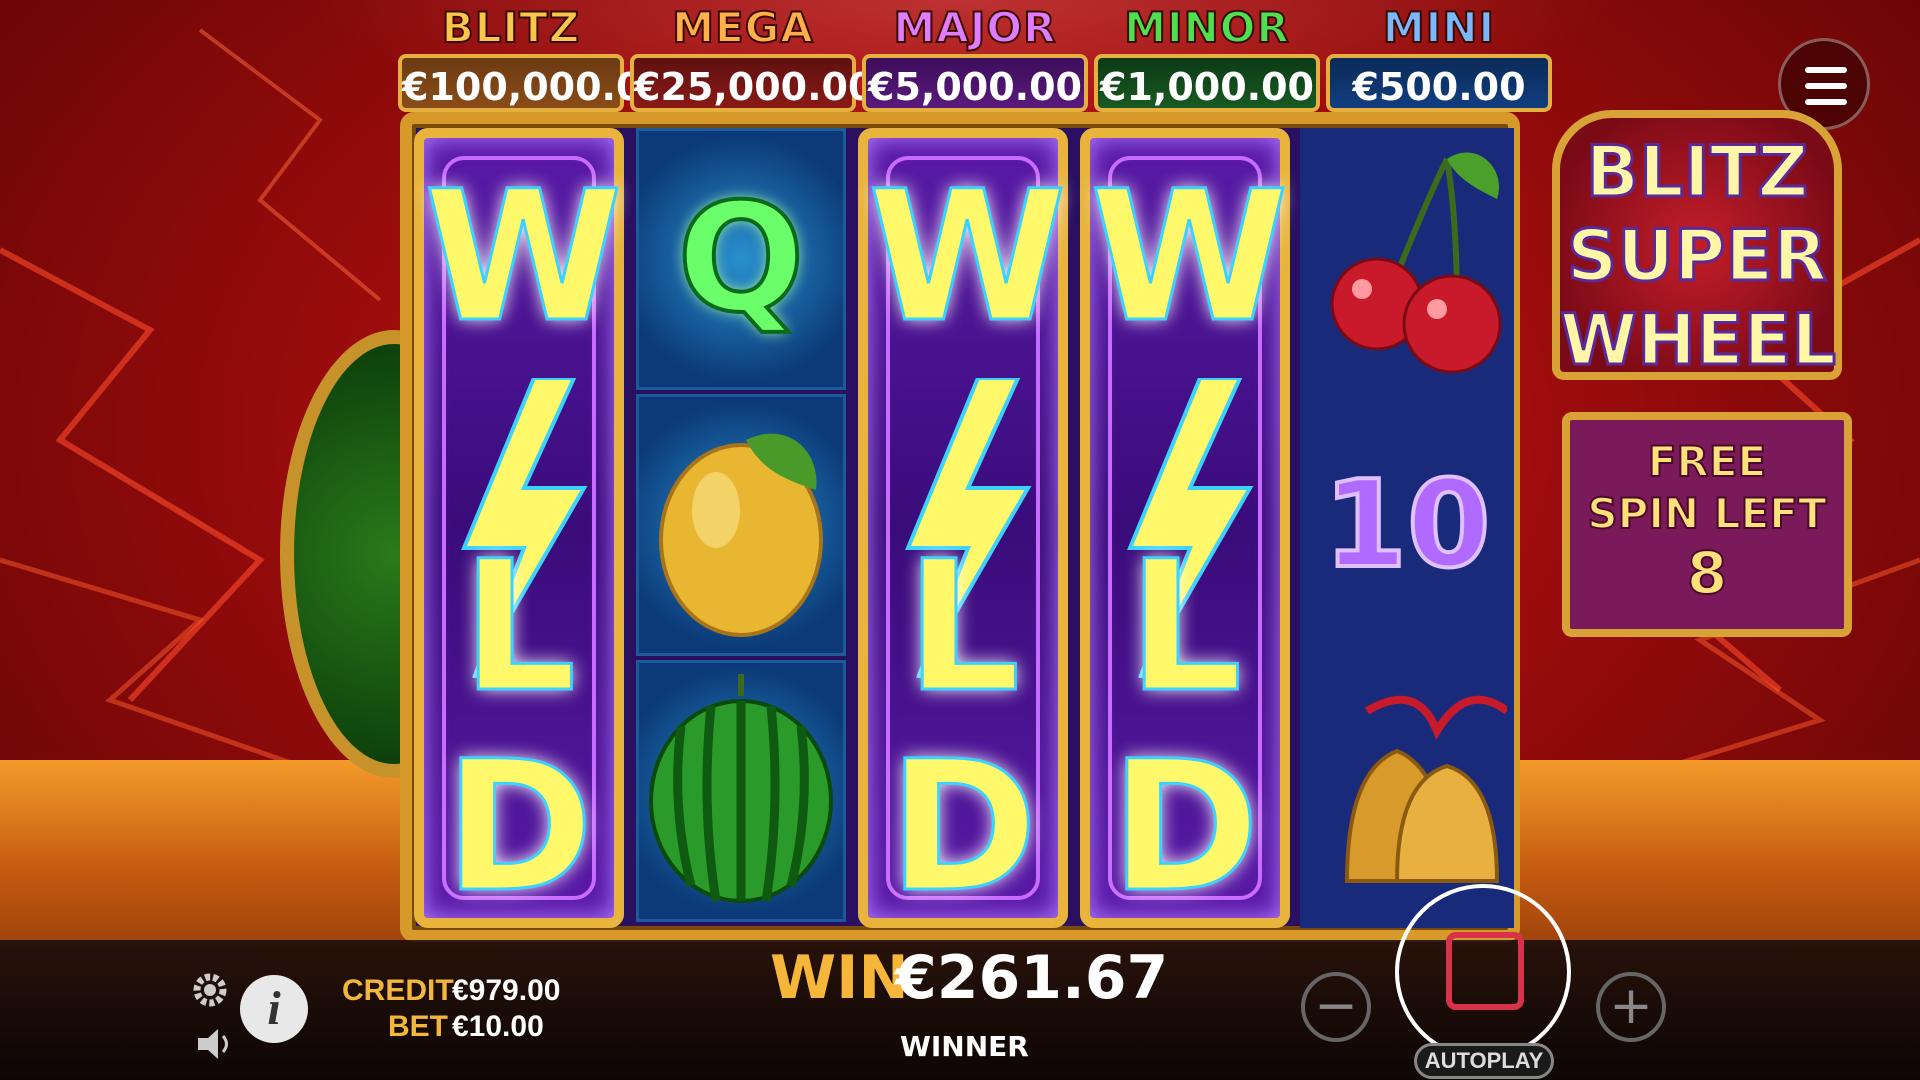 The height and width of the screenshot is (1080, 1920). Describe the element at coordinates (506, 990) in the screenshot. I see `credit-value: €979.00` at that location.